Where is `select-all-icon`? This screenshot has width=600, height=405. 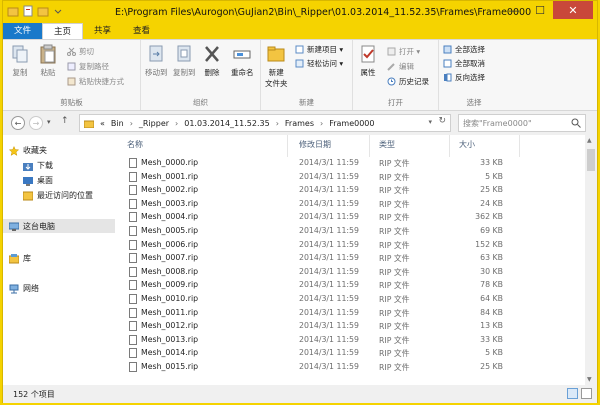 select-all-icon is located at coordinates (447, 49).